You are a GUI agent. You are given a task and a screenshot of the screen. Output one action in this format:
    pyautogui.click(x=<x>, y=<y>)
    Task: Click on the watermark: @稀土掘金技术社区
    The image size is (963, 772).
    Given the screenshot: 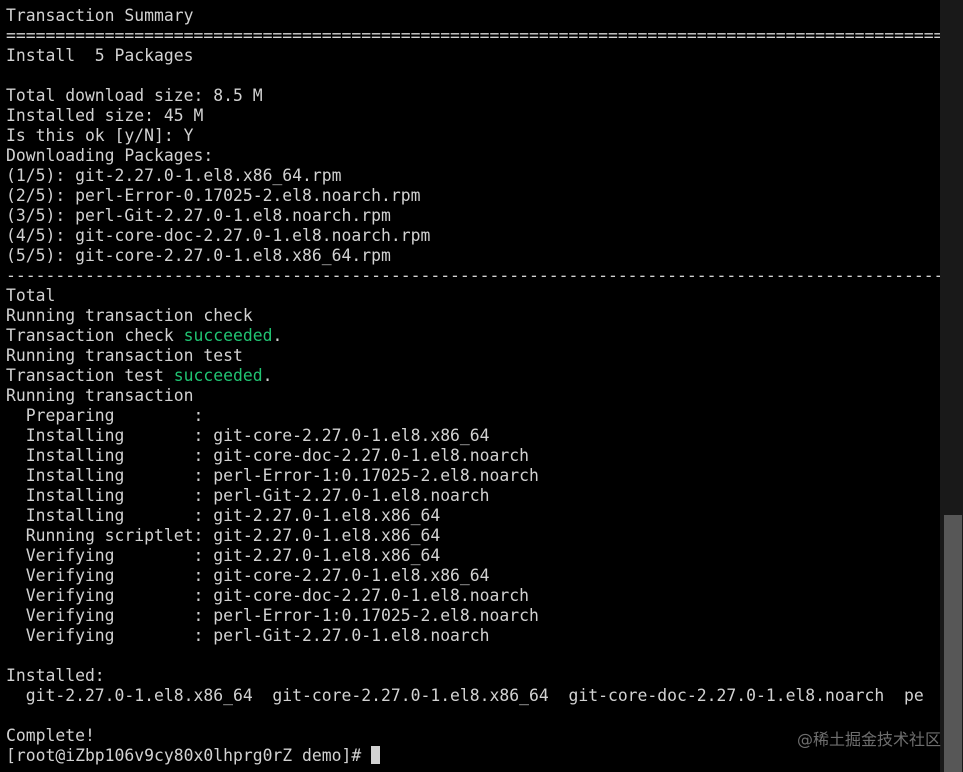 What is the action you would take?
    pyautogui.click(x=868, y=739)
    